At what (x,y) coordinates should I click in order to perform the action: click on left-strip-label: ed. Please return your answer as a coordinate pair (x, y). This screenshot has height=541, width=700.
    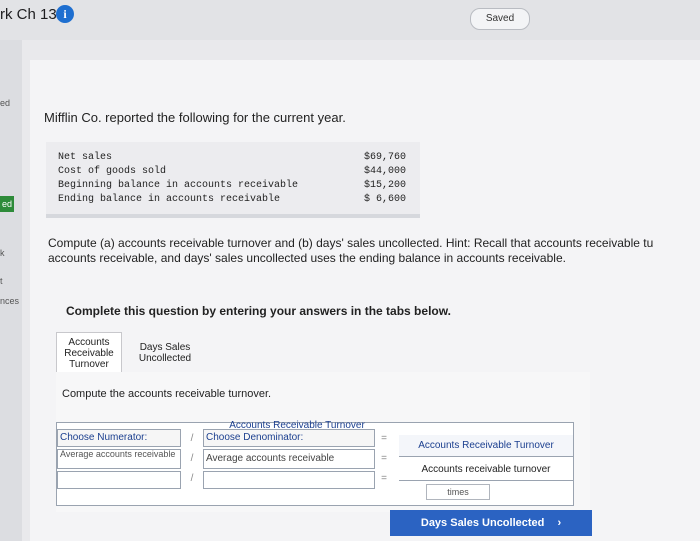
    Looking at the image, I should click on (5, 103).